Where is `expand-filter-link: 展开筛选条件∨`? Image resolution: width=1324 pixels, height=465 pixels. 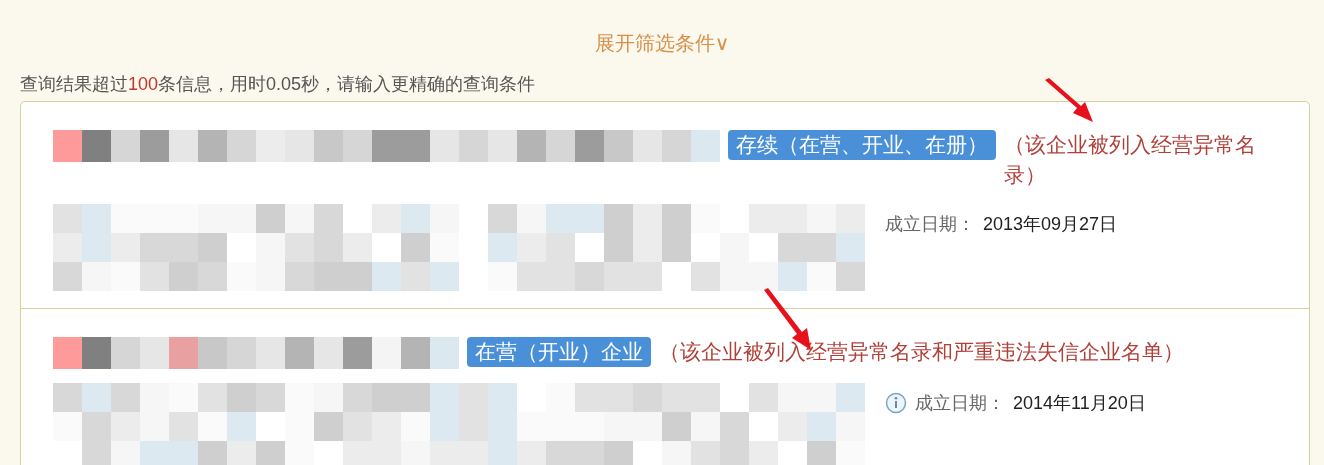 expand-filter-link: 展开筛选条件∨ is located at coordinates (662, 43).